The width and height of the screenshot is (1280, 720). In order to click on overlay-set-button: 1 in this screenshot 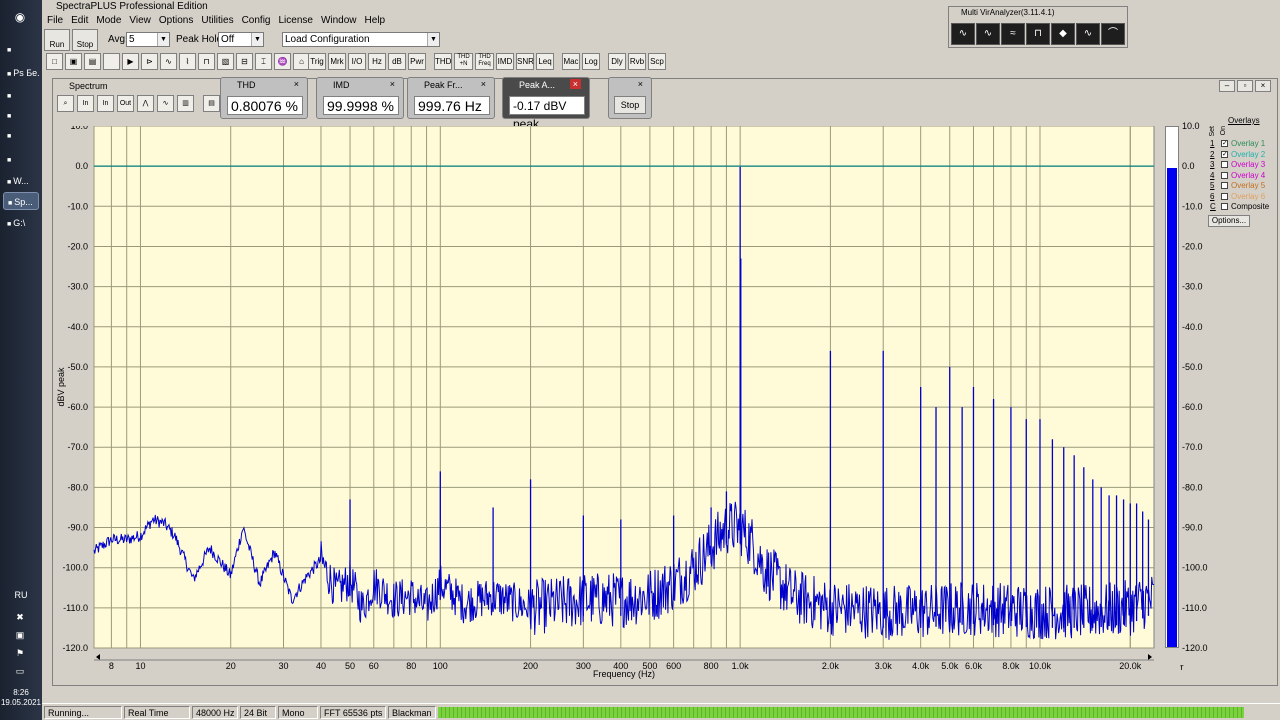, I will do `click(1214, 143)`.